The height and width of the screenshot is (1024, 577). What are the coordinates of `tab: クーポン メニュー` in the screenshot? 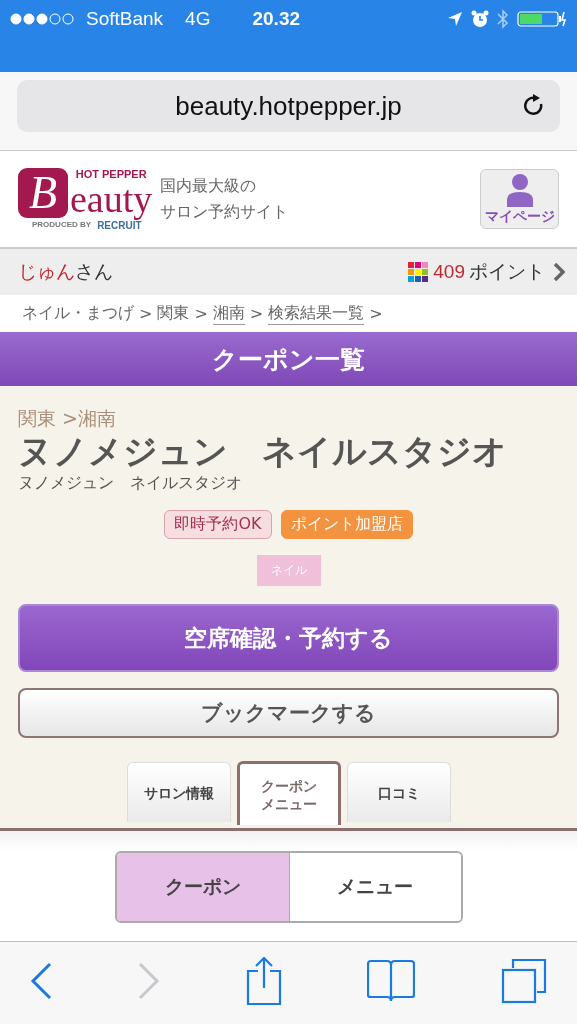 It's located at (288, 793).